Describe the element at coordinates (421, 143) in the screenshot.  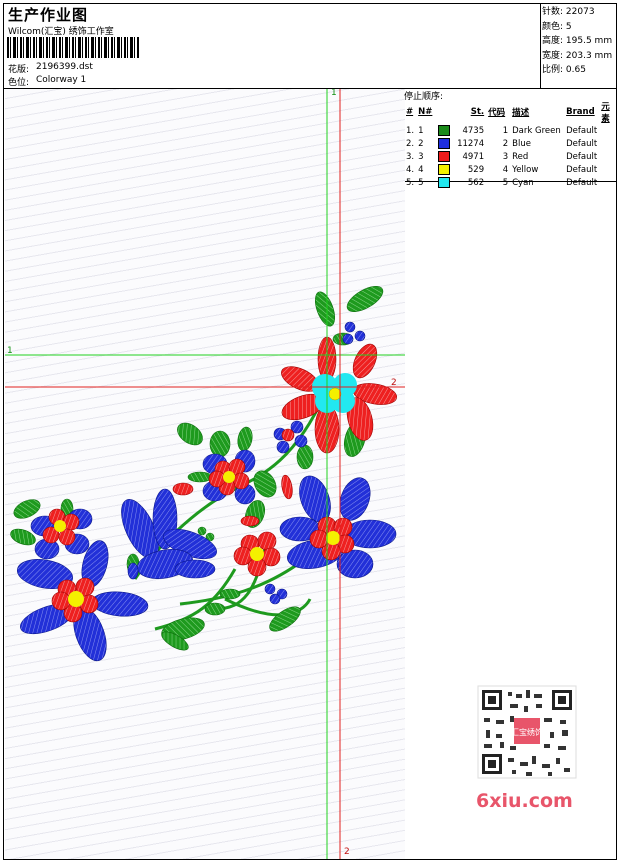
I see `row-needle: 2` at that location.